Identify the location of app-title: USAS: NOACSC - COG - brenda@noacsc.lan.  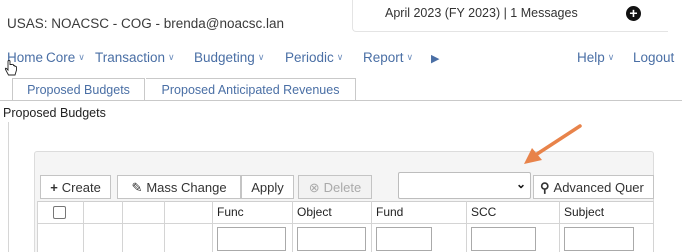
(146, 23).